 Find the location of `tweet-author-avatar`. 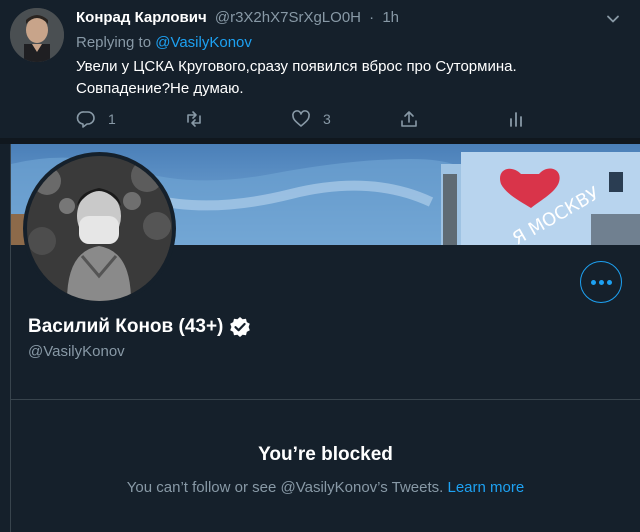

tweet-author-avatar is located at coordinates (37, 35).